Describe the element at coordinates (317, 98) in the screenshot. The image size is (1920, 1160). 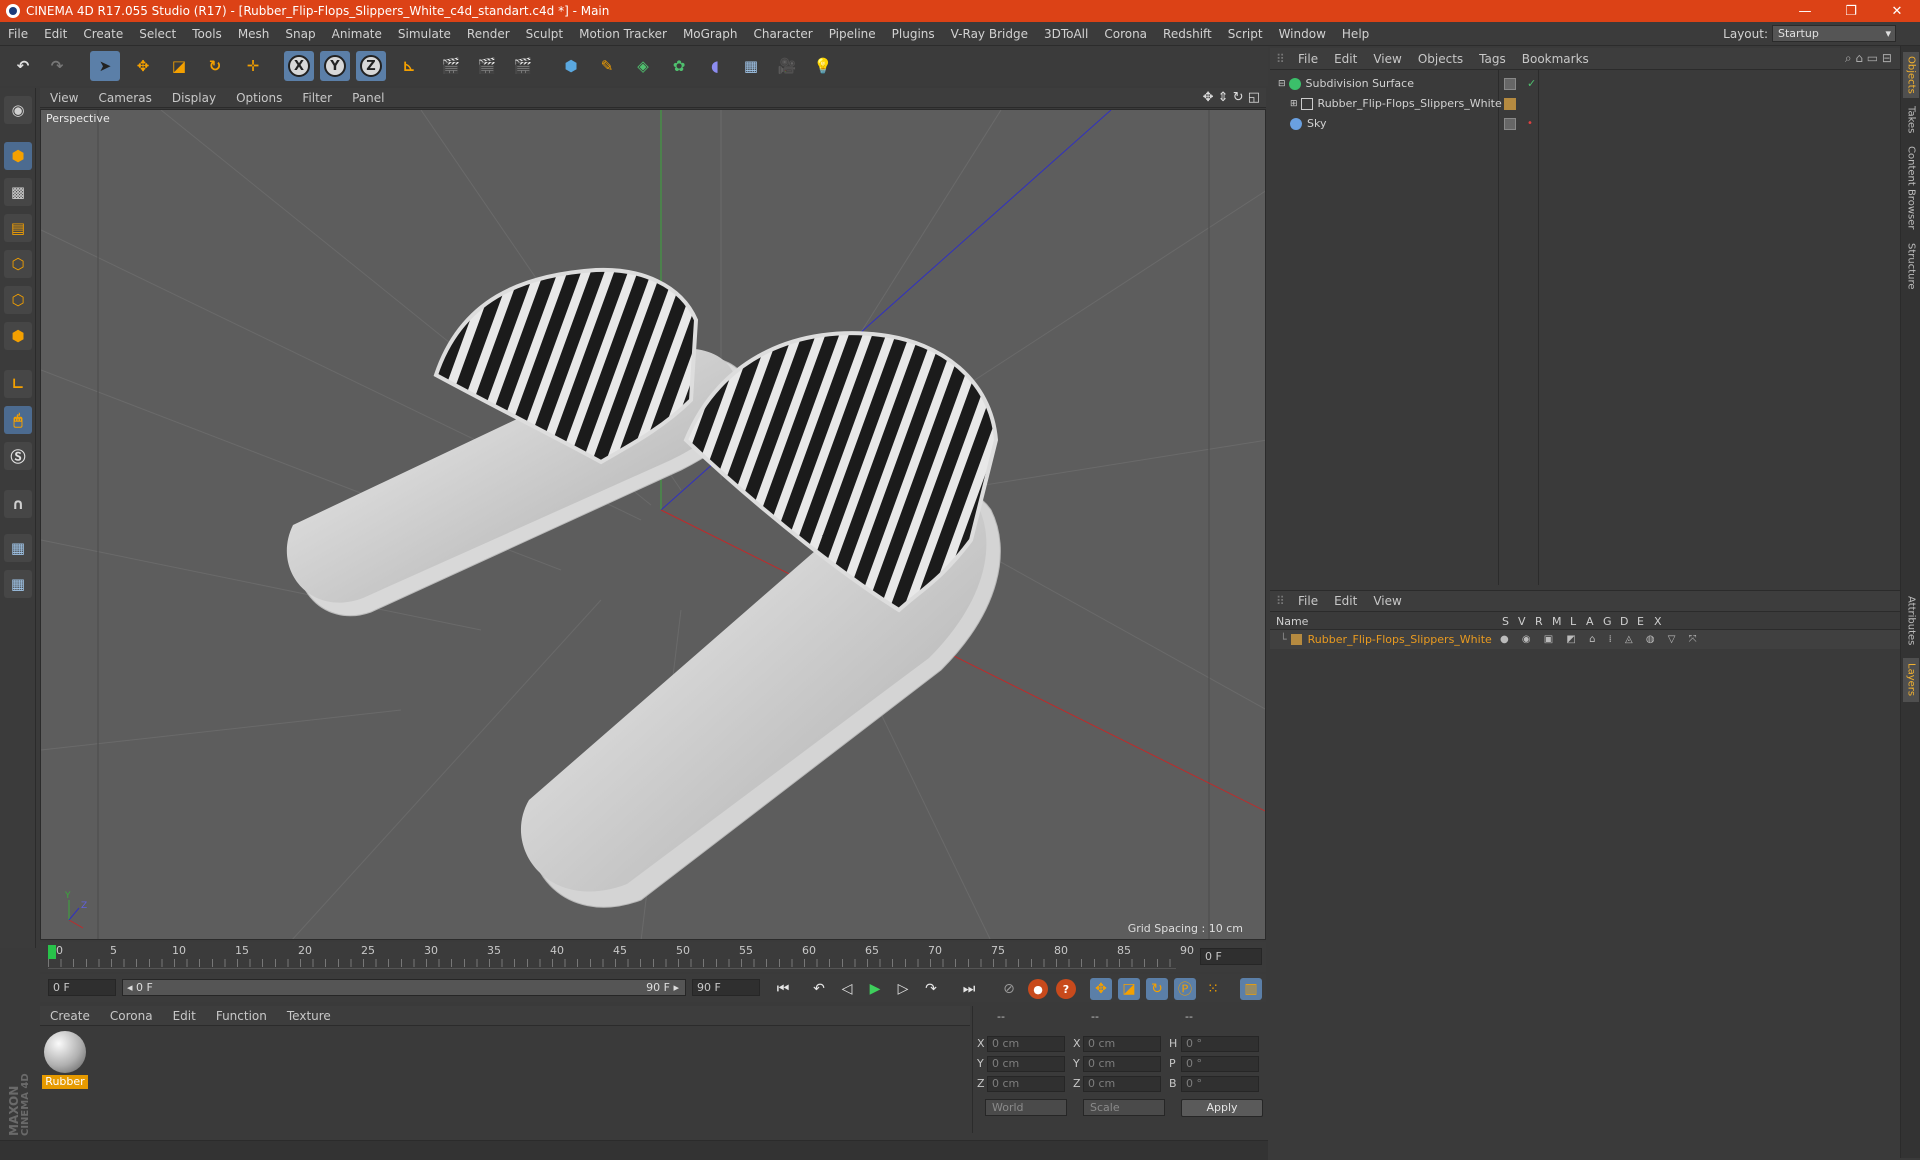
I see `viewport-menu-filter: Filter` at that location.